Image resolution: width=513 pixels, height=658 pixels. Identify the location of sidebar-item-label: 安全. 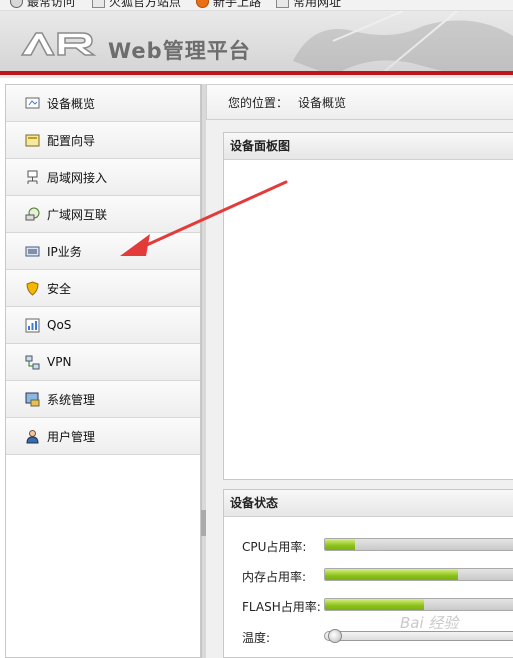
(59, 288).